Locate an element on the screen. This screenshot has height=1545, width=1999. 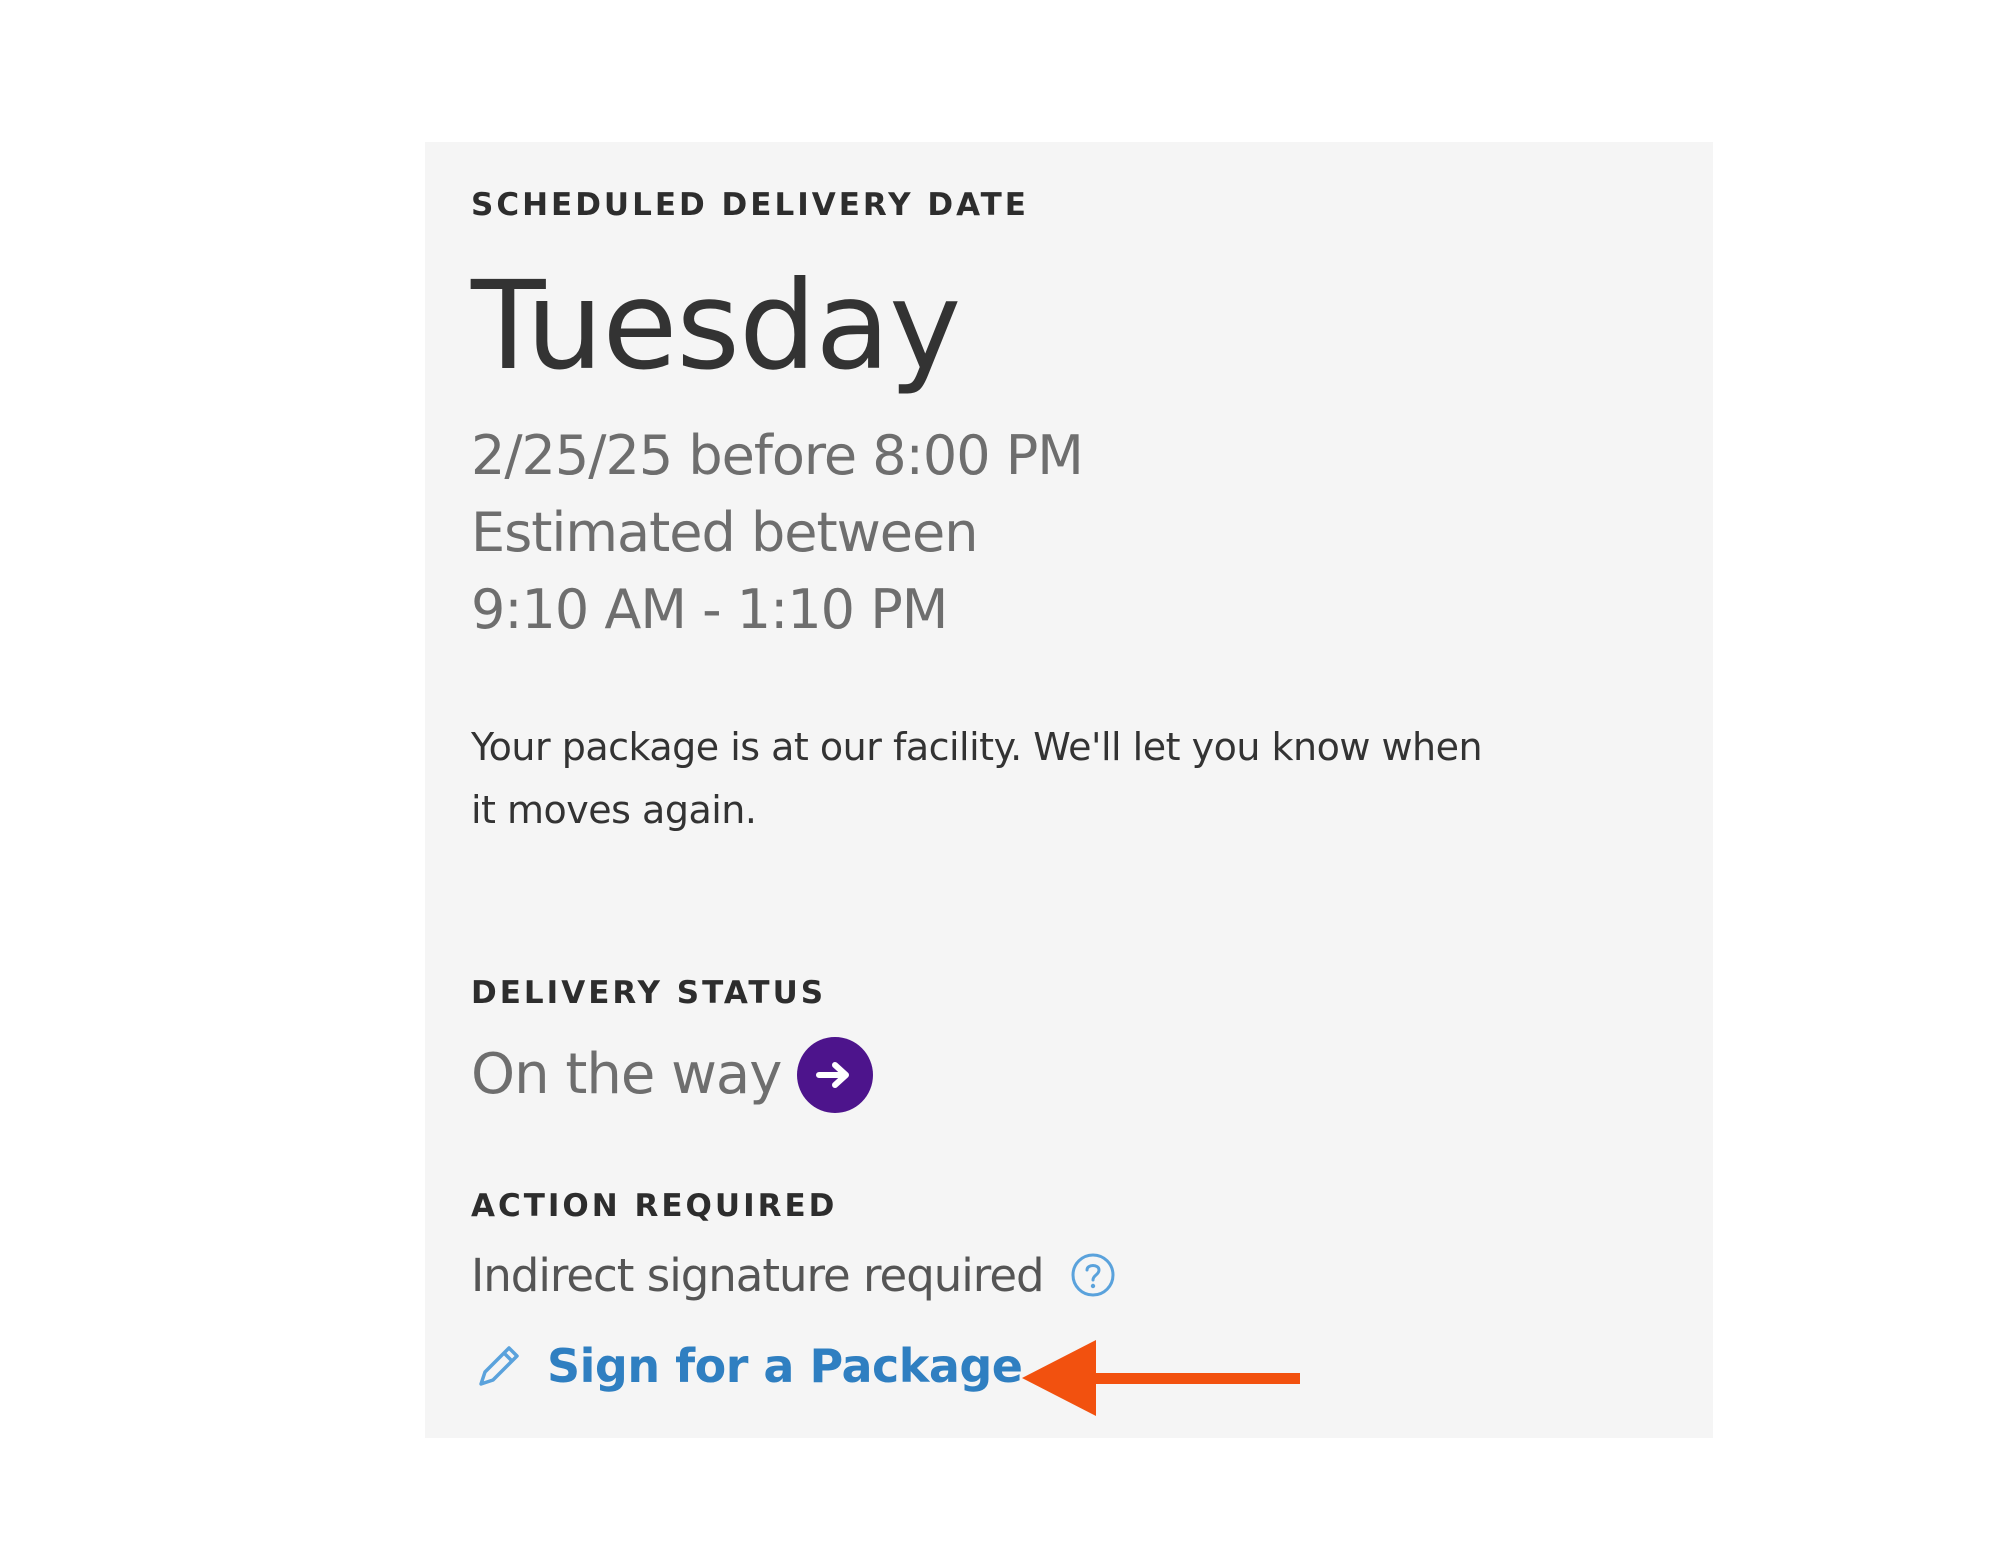
delivery-day: Tuesday is located at coordinates (716, 326).